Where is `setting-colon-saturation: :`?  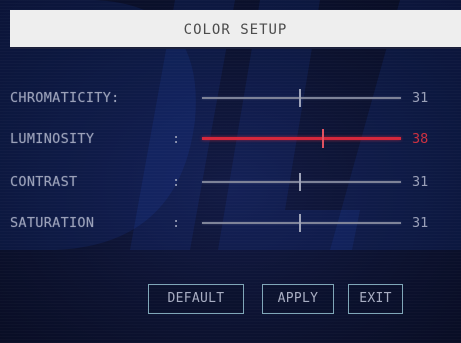 setting-colon-saturation: : is located at coordinates (176, 223).